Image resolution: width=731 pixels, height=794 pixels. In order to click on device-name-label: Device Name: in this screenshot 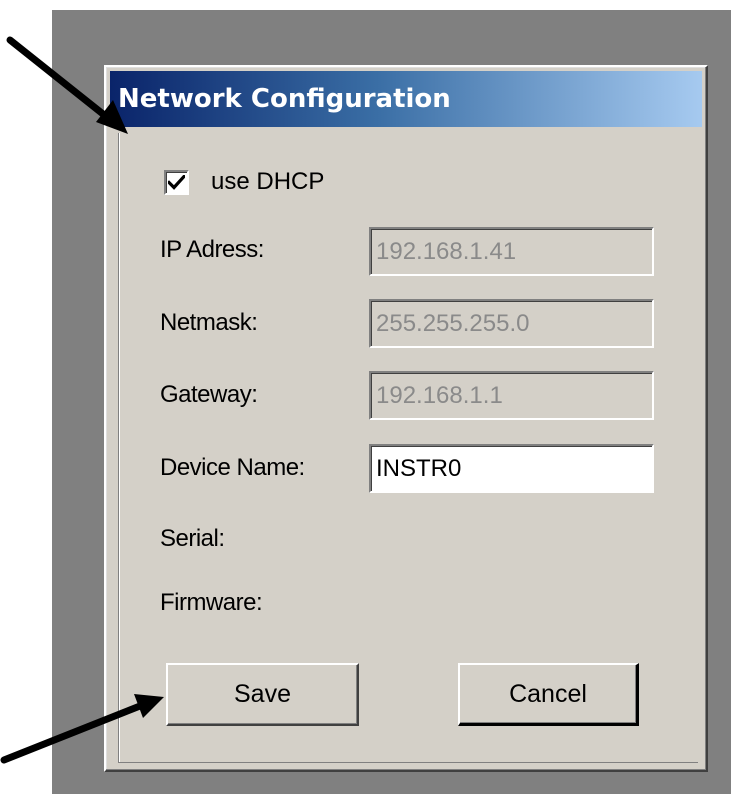, I will do `click(232, 467)`.